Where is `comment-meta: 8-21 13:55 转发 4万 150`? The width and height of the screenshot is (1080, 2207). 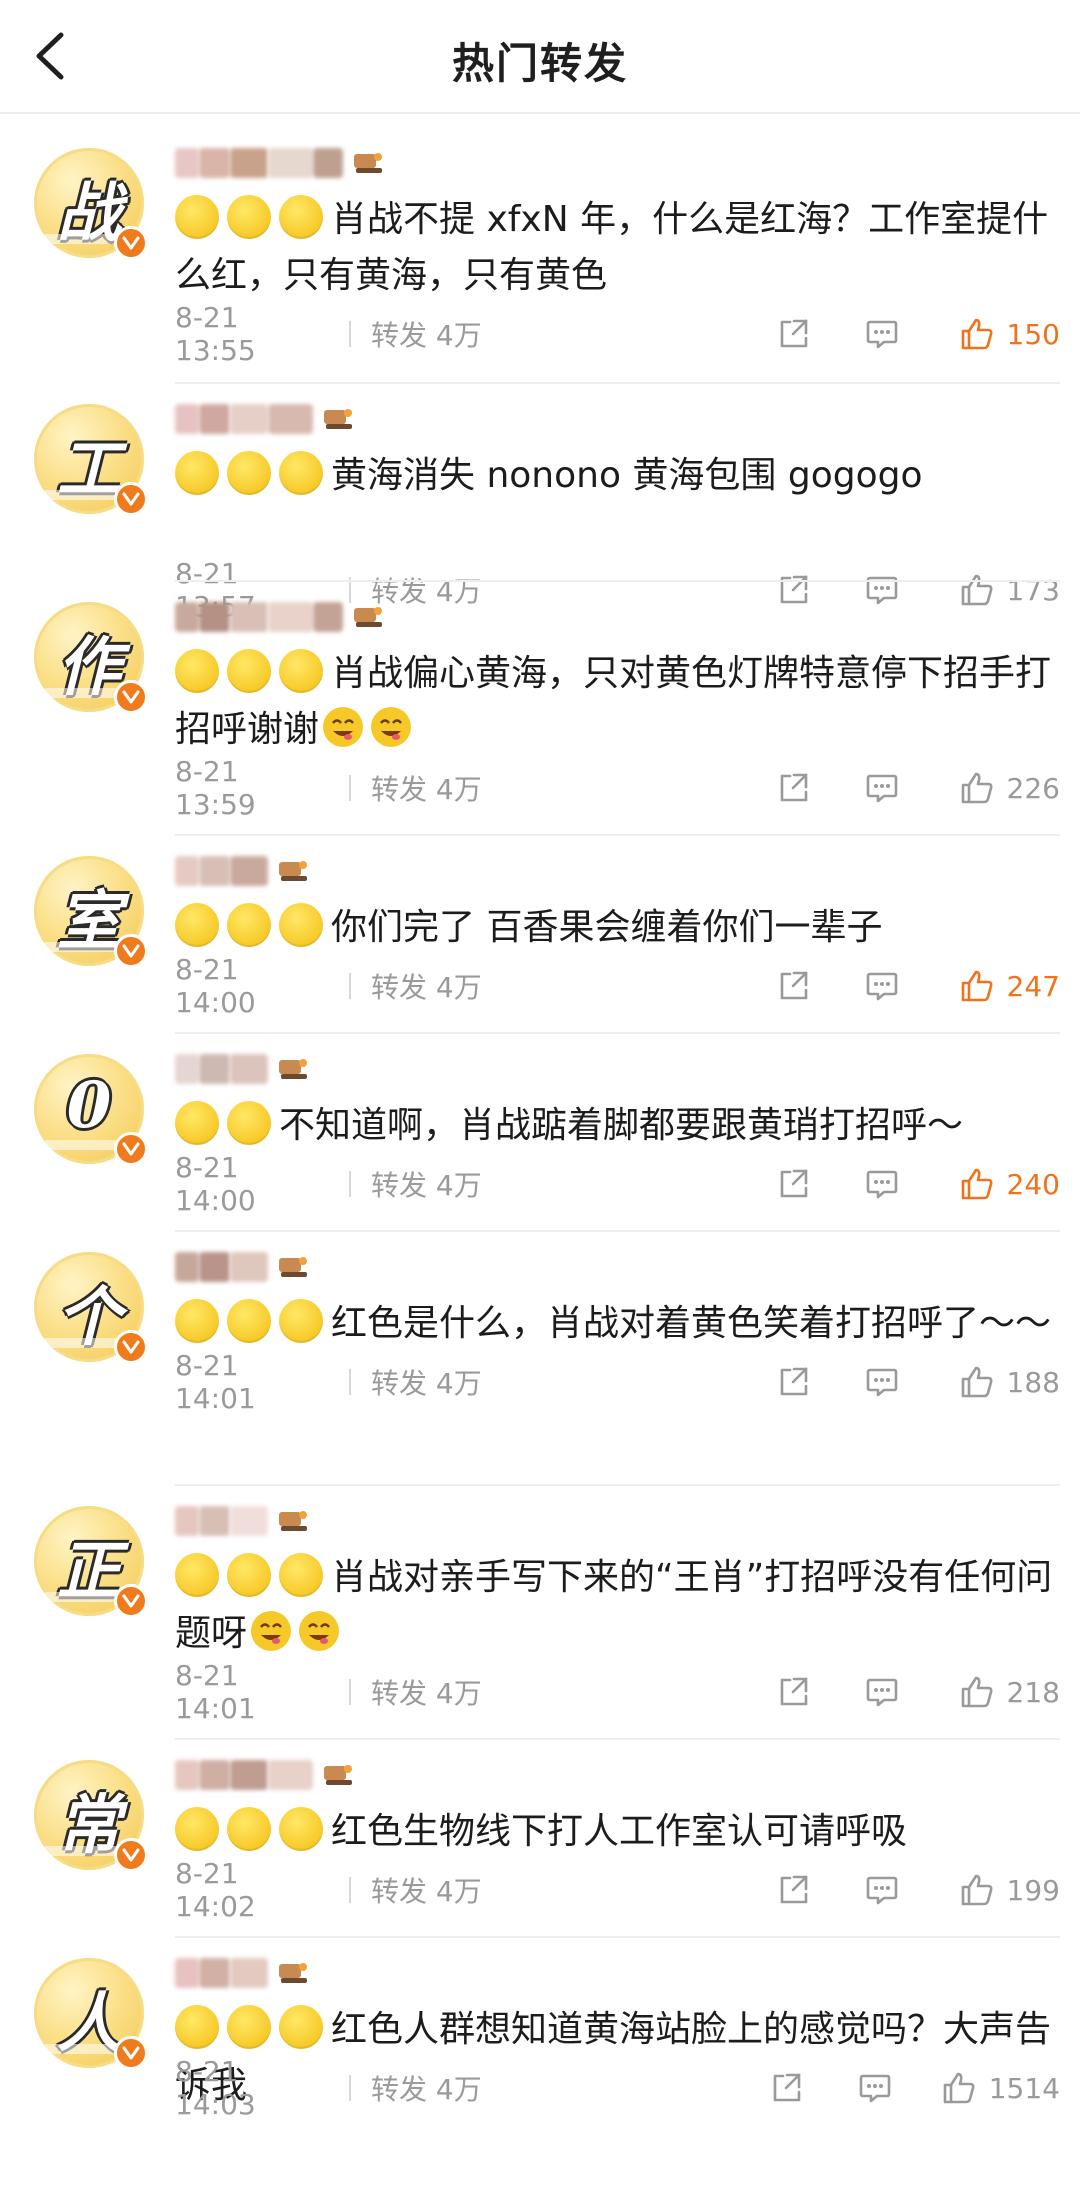
comment-meta: 8-21 13:55 转发 4万 150 is located at coordinates (617, 334).